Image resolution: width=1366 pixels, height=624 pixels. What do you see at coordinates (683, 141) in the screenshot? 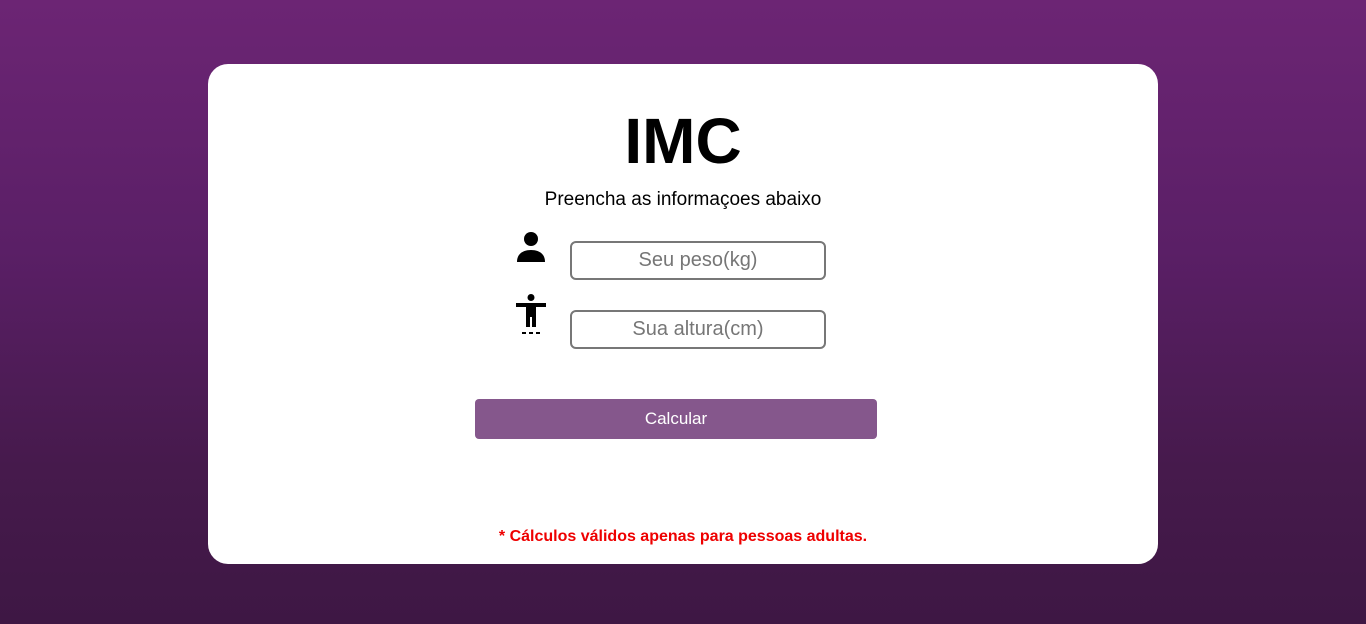
I see `page-title: IMC` at bounding box center [683, 141].